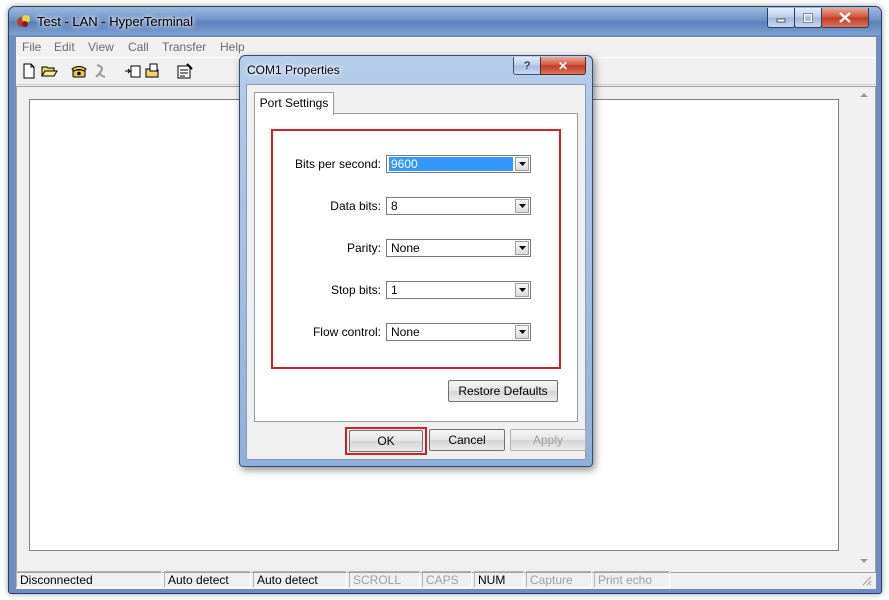 The height and width of the screenshot is (600, 889). What do you see at coordinates (394, 290) in the screenshot?
I see `stop-bits-value: 1` at bounding box center [394, 290].